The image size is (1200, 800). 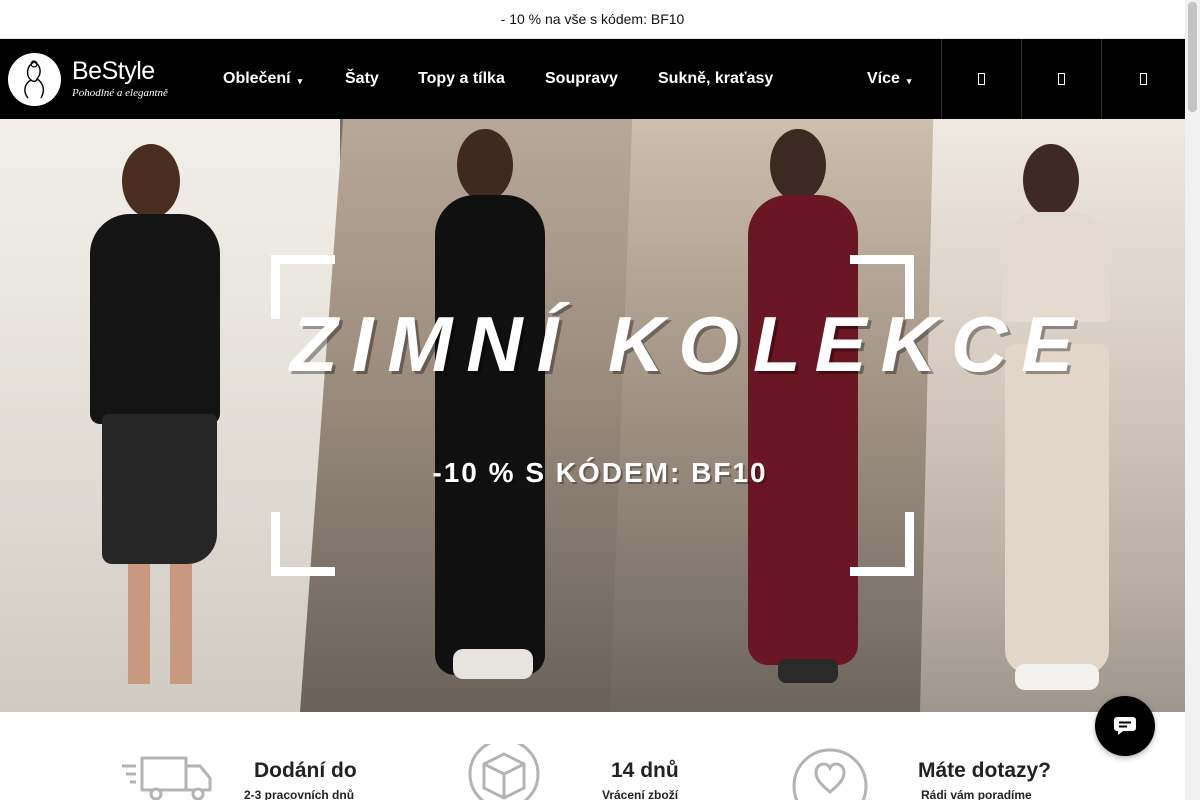 I want to click on heart-icon, so click(x=830, y=774).